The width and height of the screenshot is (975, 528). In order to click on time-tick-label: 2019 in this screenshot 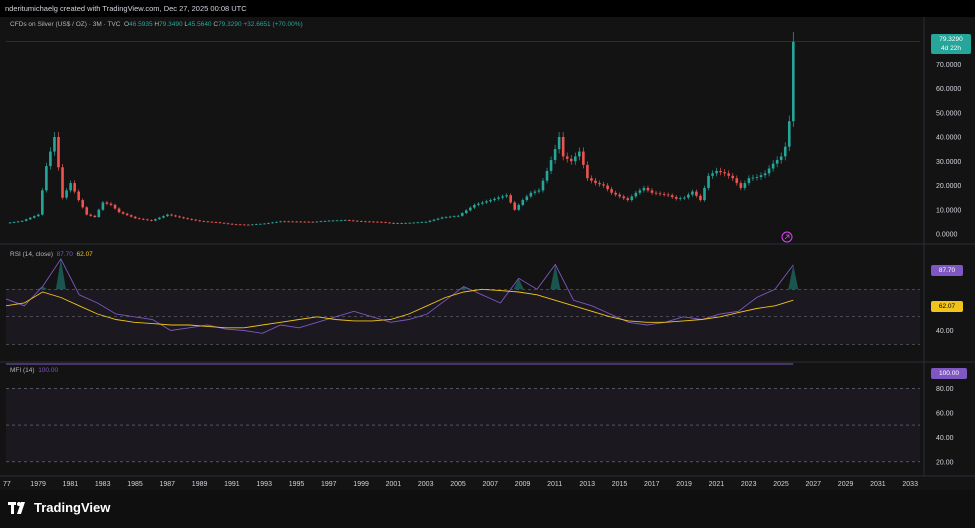, I will do `click(684, 484)`.